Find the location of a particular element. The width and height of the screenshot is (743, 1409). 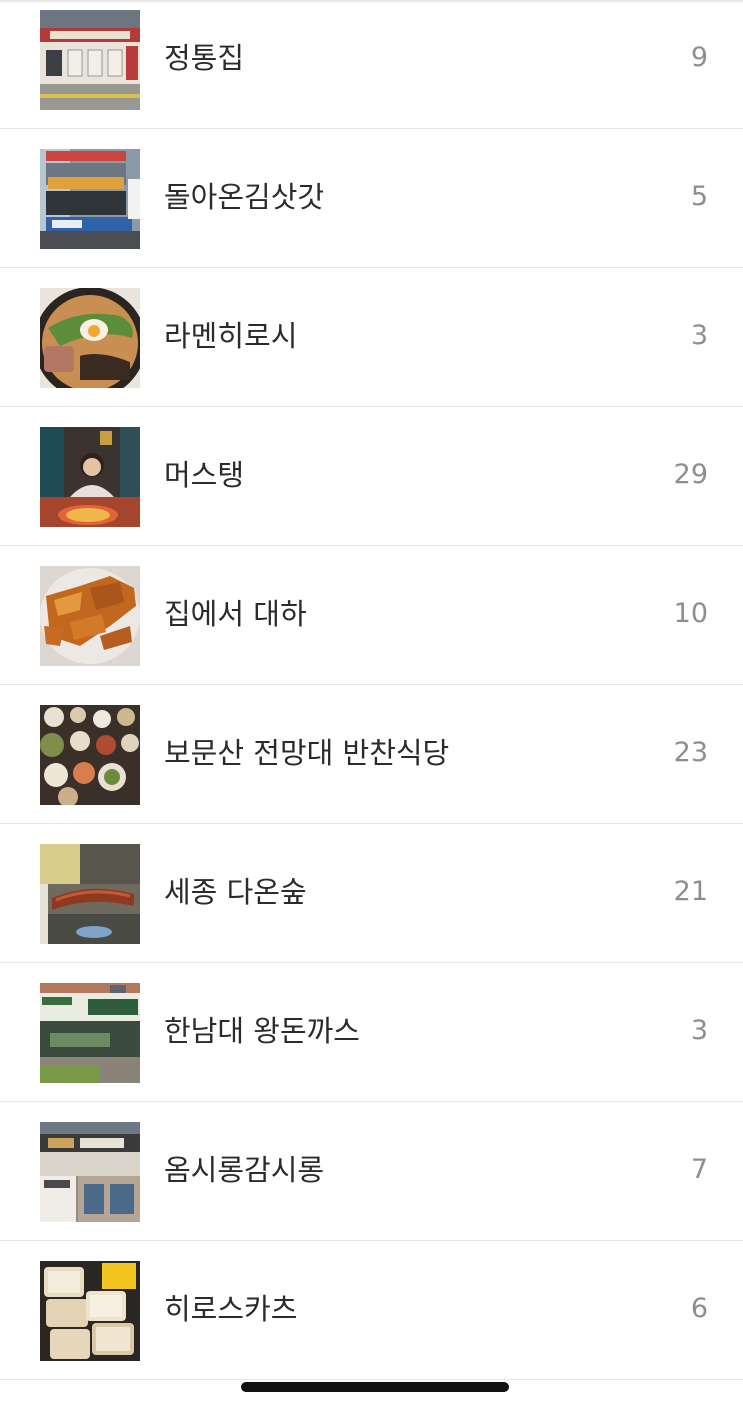

album-name: 정통집 is located at coordinates (204, 58).